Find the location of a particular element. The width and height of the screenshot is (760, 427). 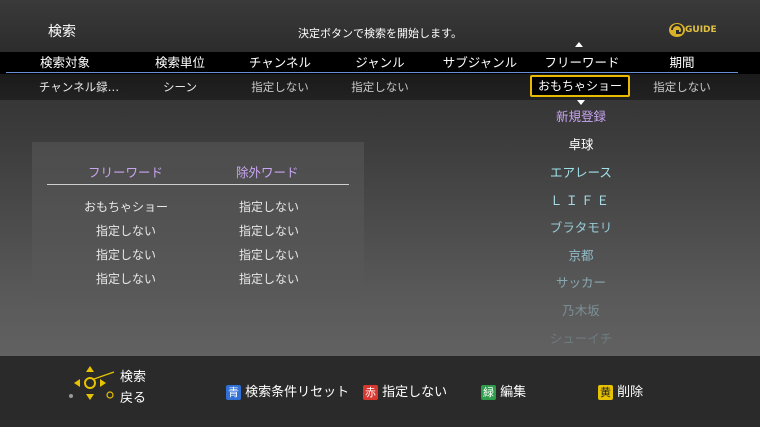

yellow-key-icon: 黄 is located at coordinates (605, 392).